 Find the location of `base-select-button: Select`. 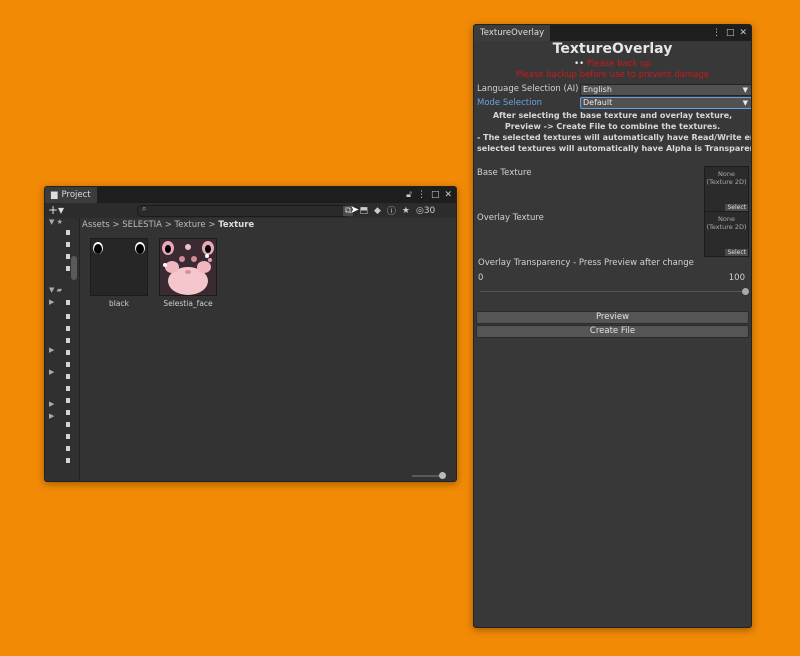

base-select-button: Select is located at coordinates (736, 207).